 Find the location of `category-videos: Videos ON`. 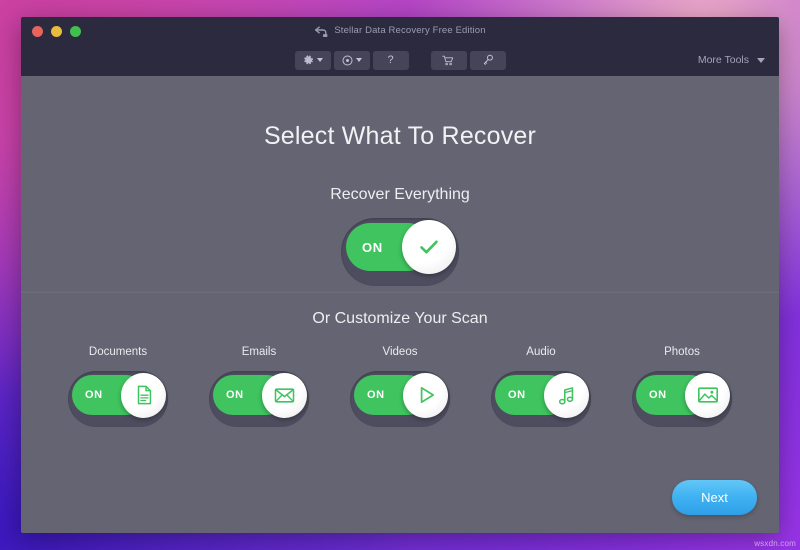

category-videos: Videos ON is located at coordinates (400, 386).